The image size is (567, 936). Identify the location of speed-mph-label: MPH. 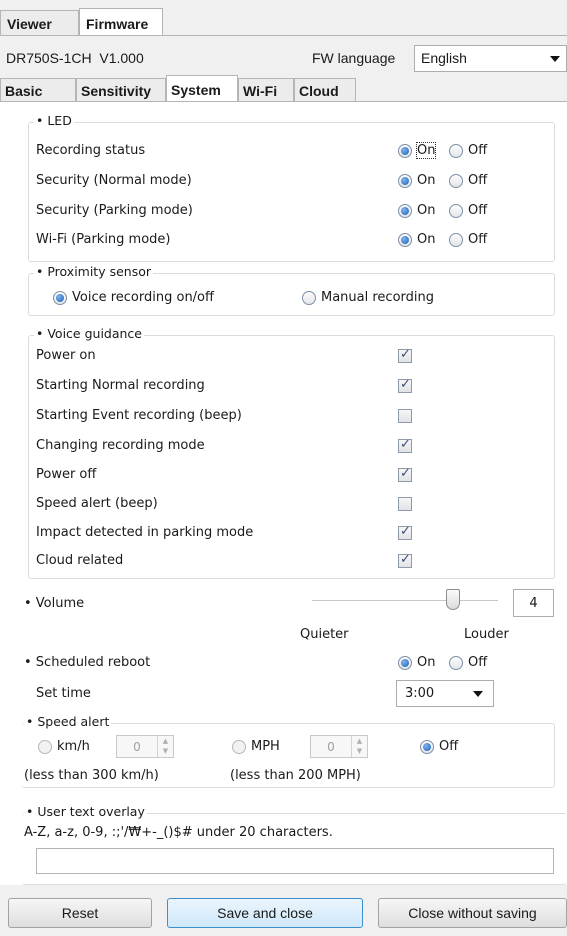
(265, 746).